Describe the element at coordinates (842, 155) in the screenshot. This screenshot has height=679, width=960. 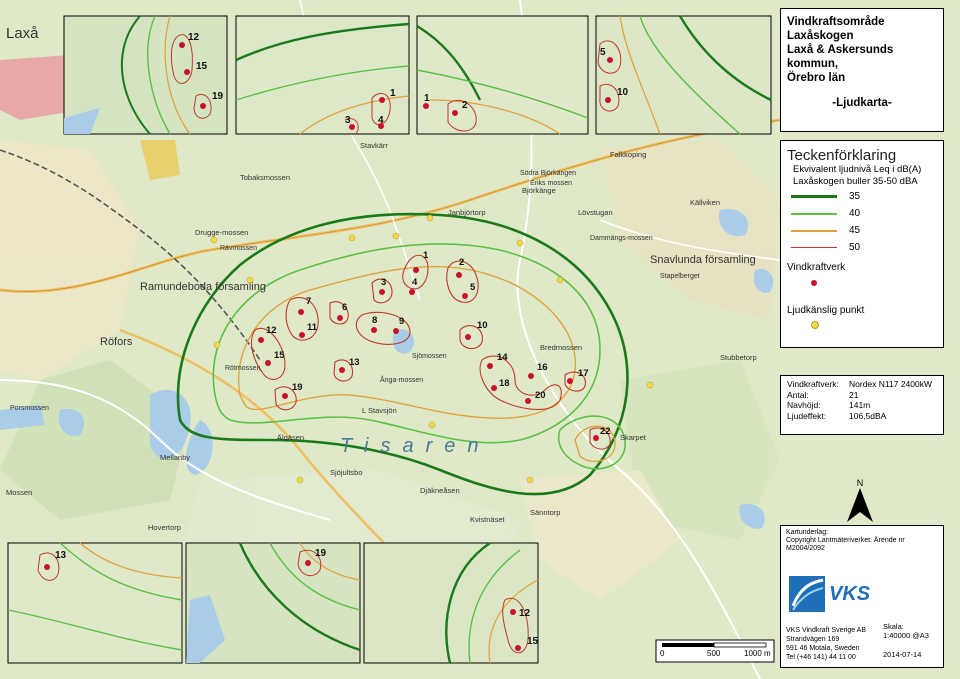
I see `legend-heading: Teckenförklaring` at that location.